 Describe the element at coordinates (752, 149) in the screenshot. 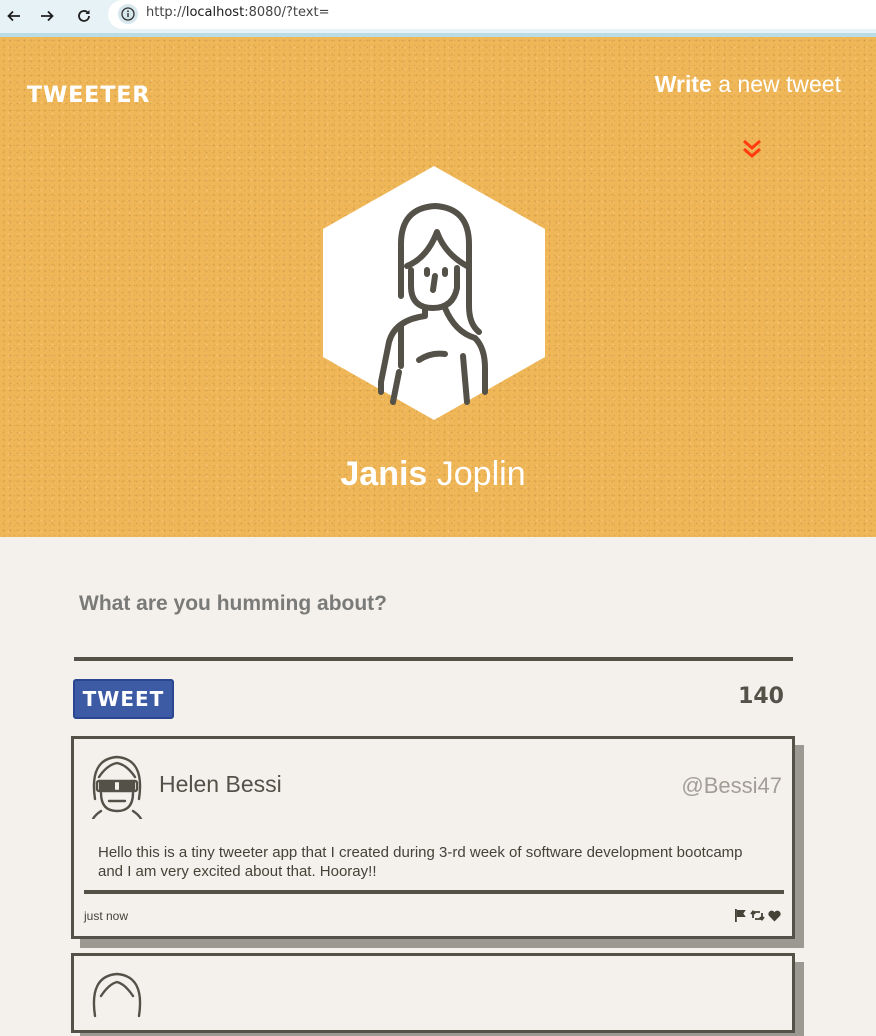

I see `double-chevron-down-icon` at that location.